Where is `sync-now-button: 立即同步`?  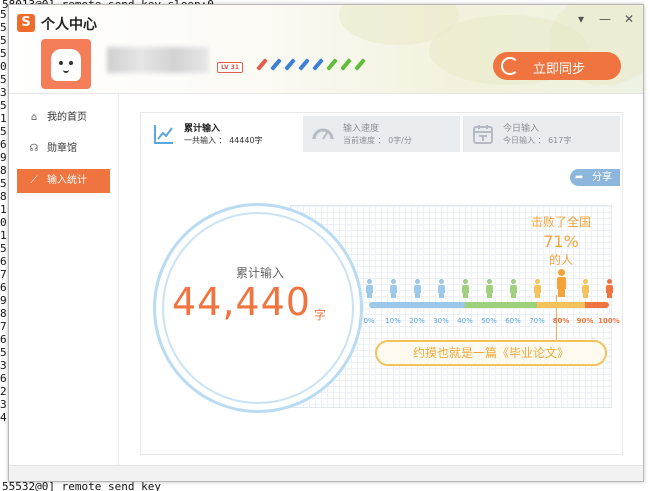 sync-now-button: 立即同步 is located at coordinates (557, 66).